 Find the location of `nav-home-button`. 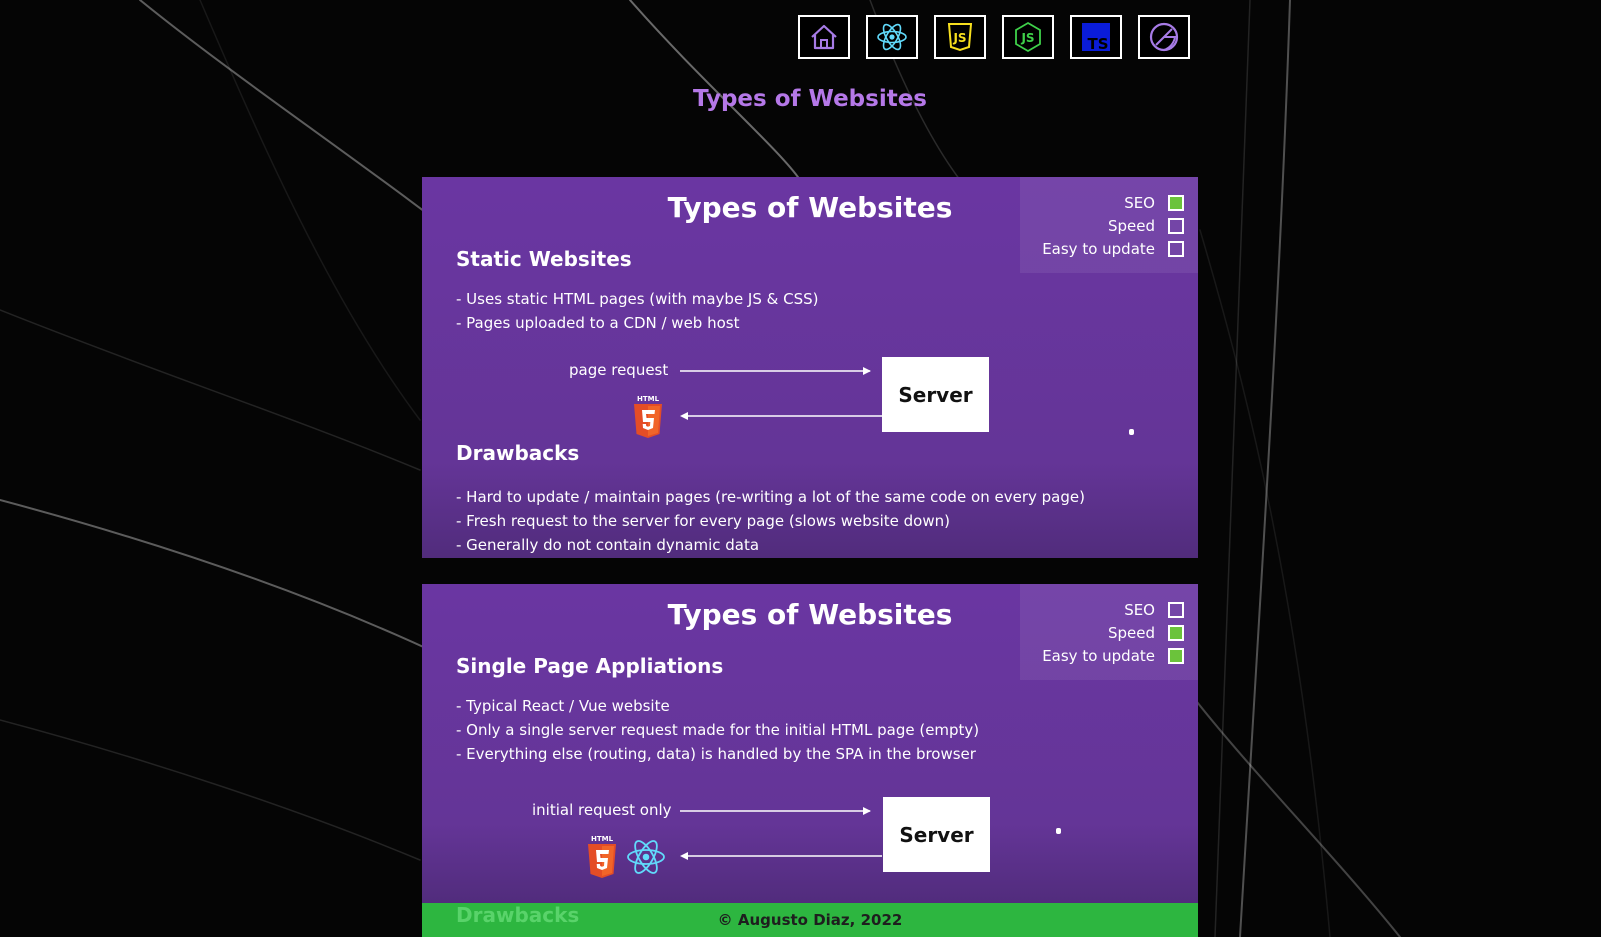

nav-home-button is located at coordinates (824, 37).